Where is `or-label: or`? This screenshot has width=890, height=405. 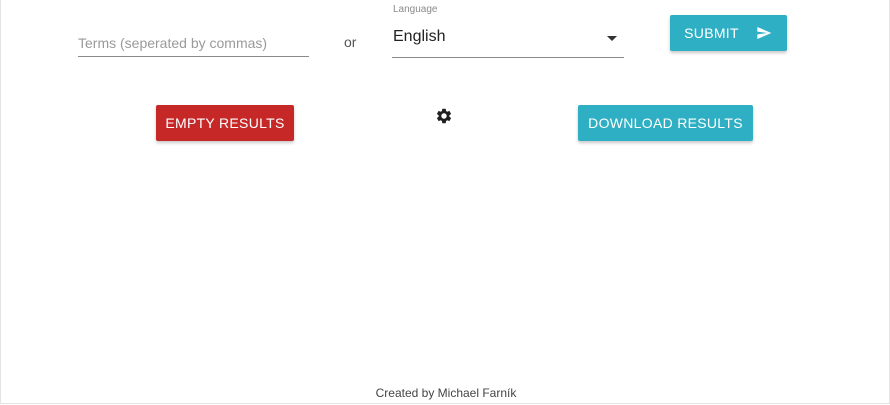
or-label: or is located at coordinates (350, 42).